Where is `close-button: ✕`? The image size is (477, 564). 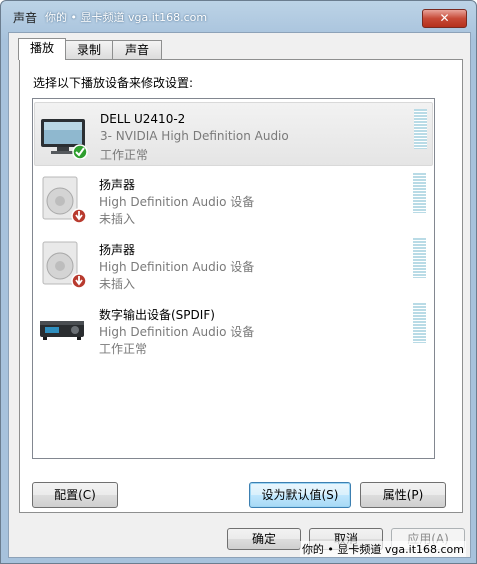
close-button: ✕ is located at coordinates (444, 18).